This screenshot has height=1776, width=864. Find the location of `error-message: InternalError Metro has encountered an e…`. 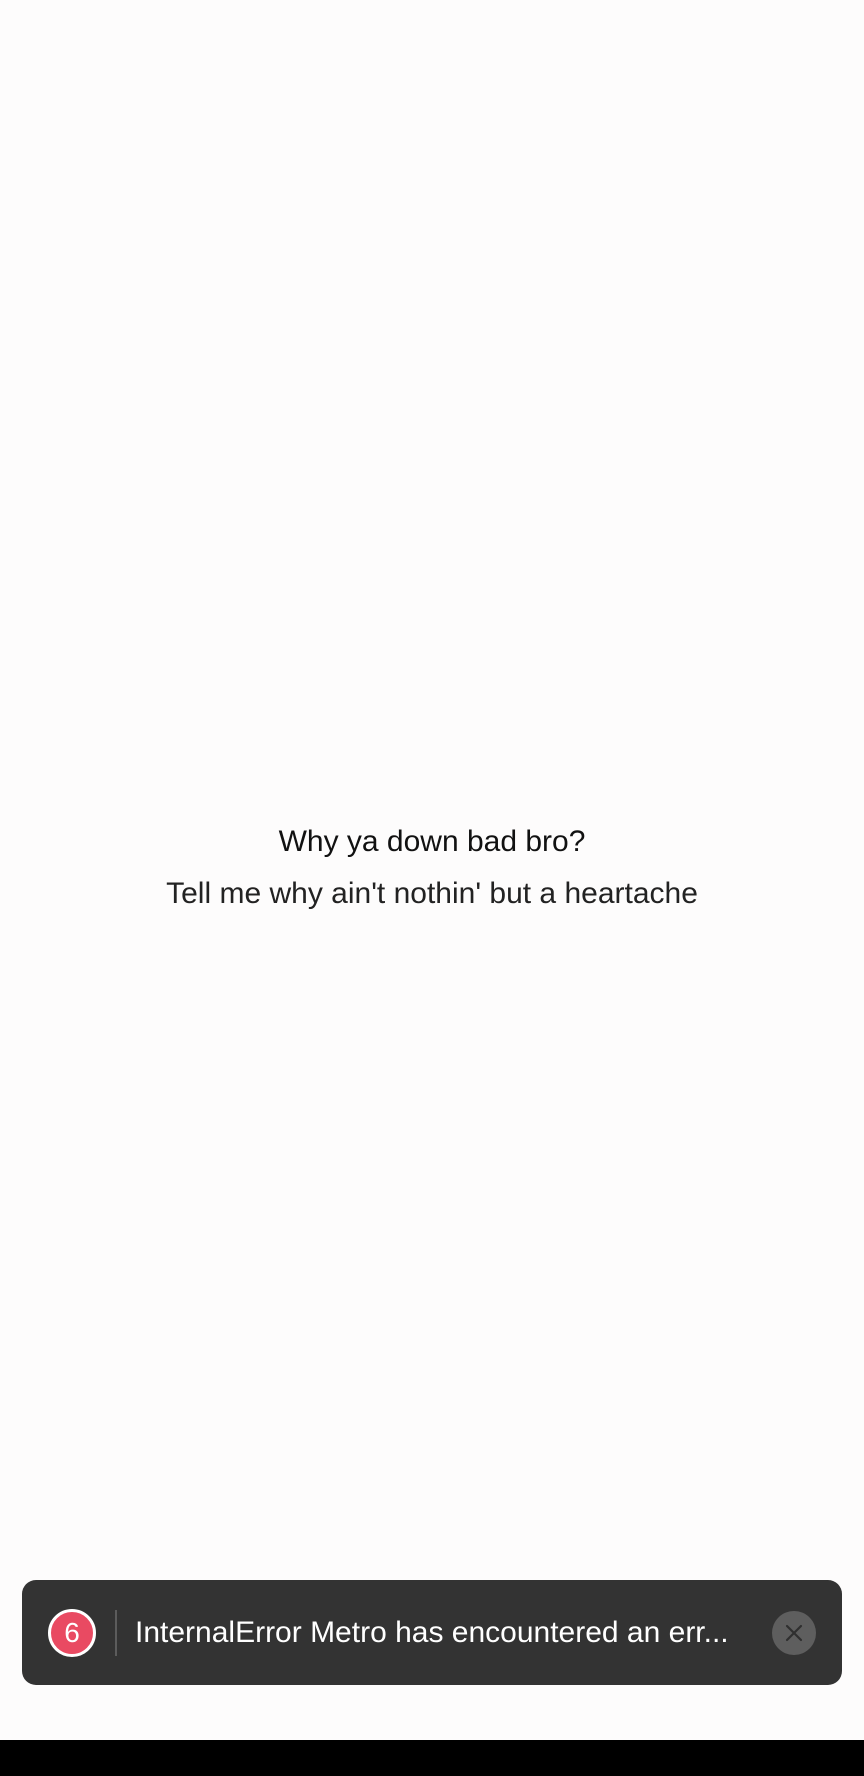

error-message: InternalError Metro has encountered an e… is located at coordinates (432, 1632).